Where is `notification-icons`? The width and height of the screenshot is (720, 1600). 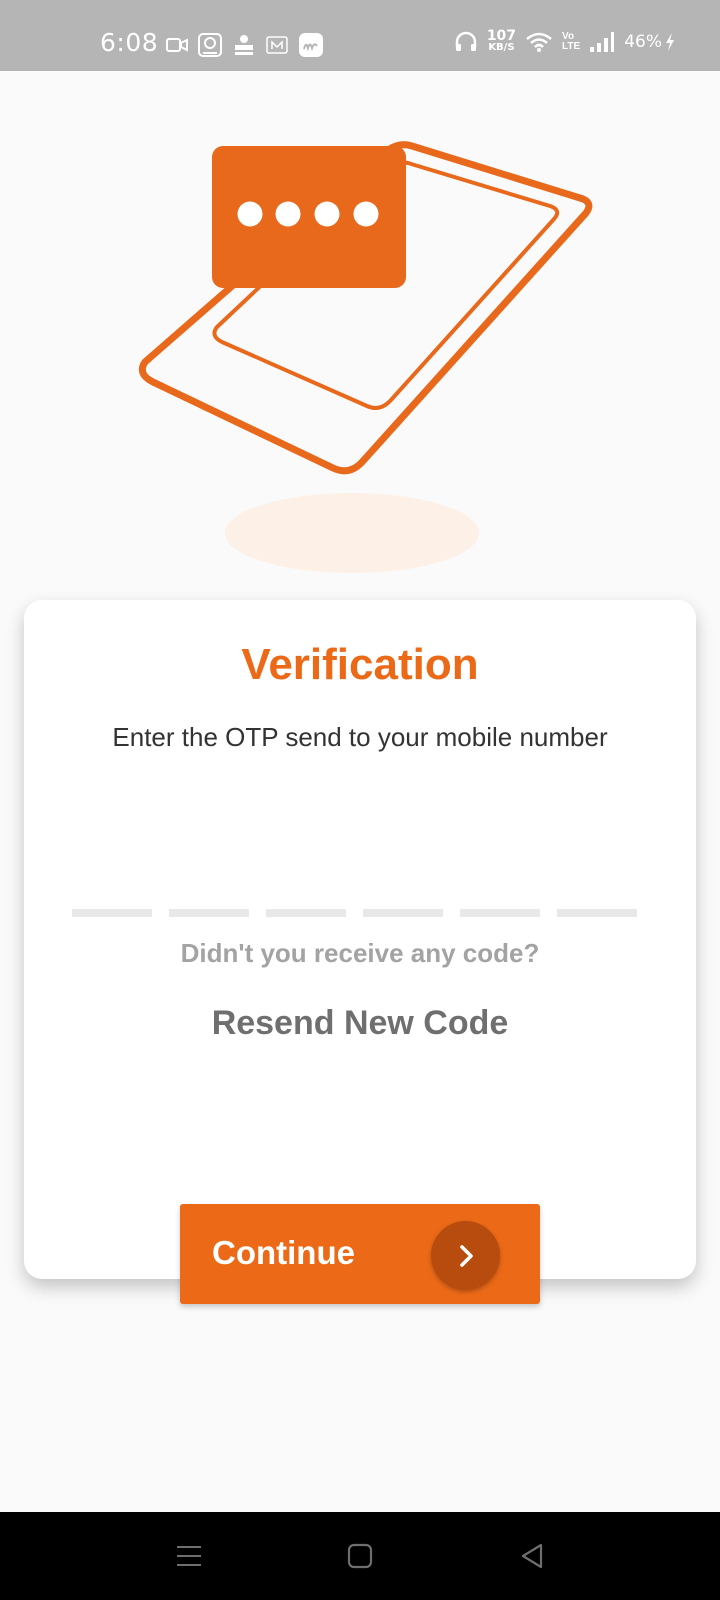
notification-icons is located at coordinates (245, 45).